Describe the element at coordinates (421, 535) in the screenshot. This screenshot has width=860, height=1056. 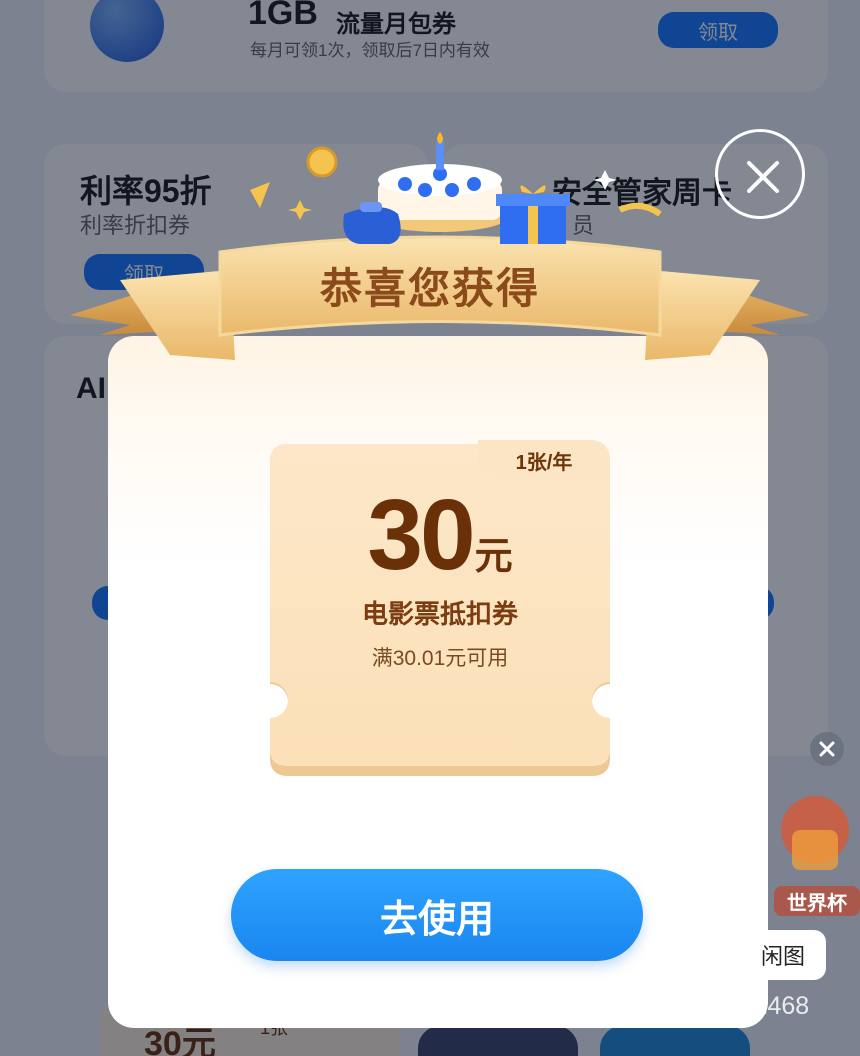
I see `coupon-amount-value: 30` at that location.